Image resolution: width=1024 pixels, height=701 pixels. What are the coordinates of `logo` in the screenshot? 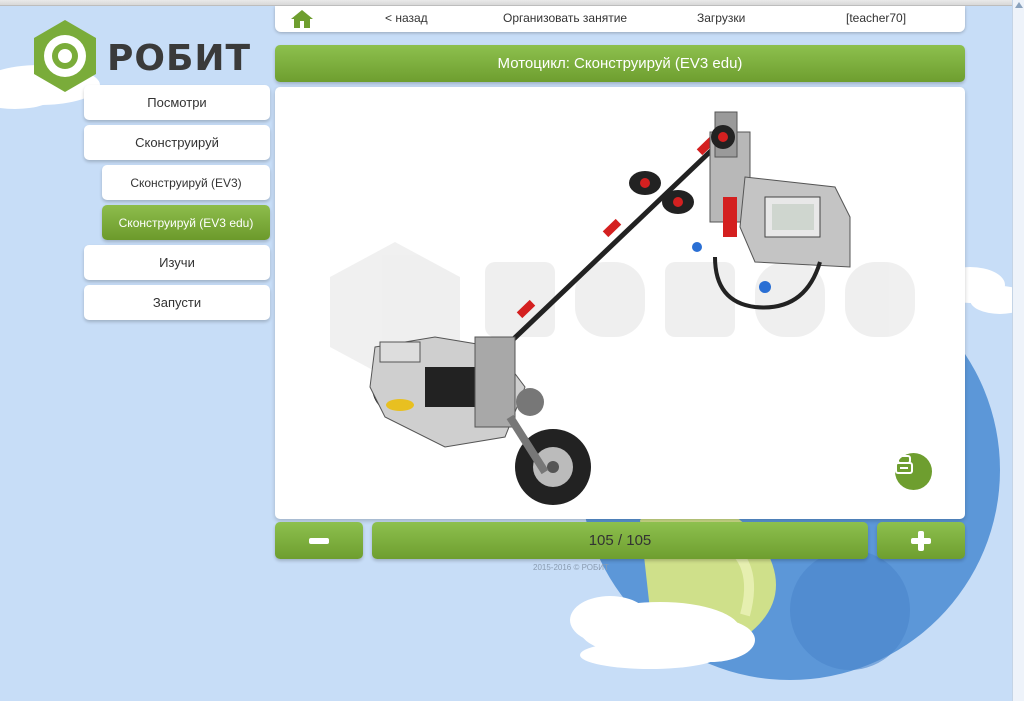 It's located at (65, 56).